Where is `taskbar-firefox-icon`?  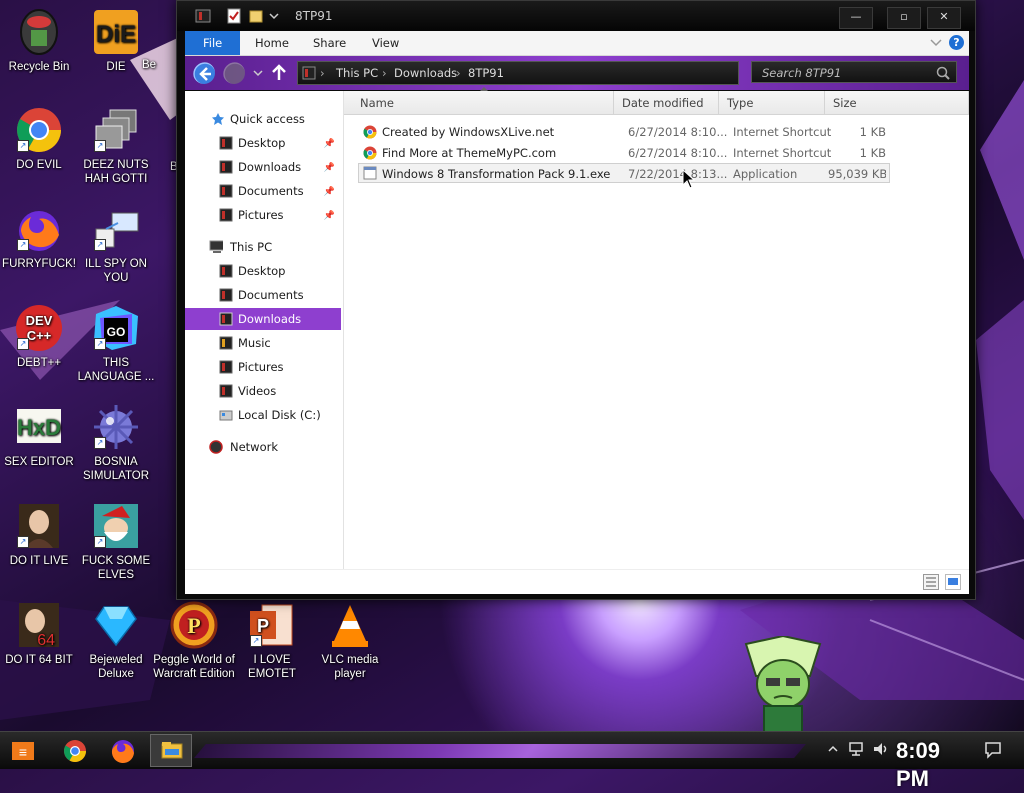
taskbar-firefox-icon is located at coordinates (123, 751).